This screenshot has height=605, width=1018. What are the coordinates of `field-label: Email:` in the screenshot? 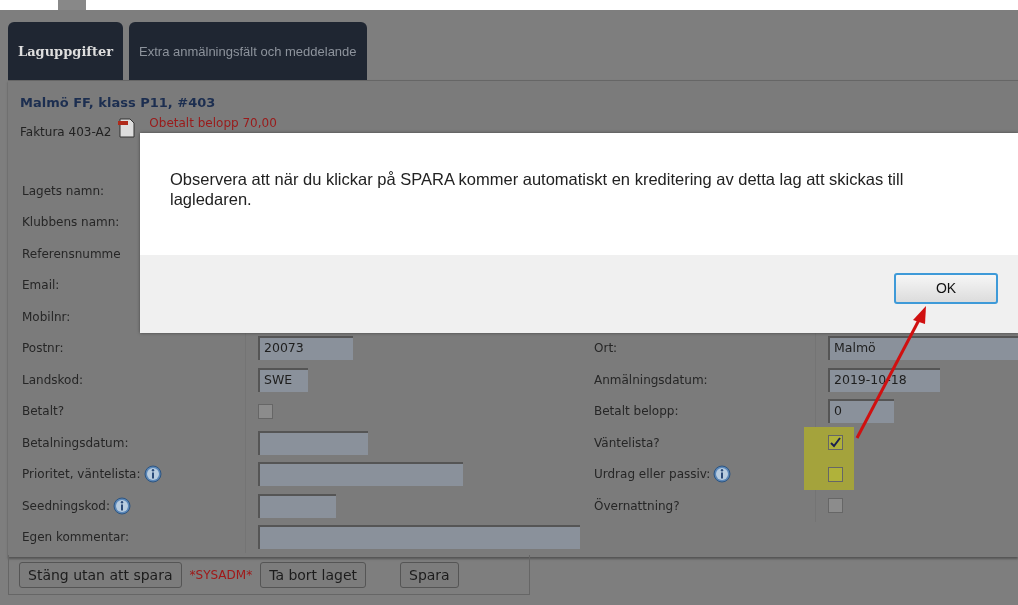 It's located at (41, 285).